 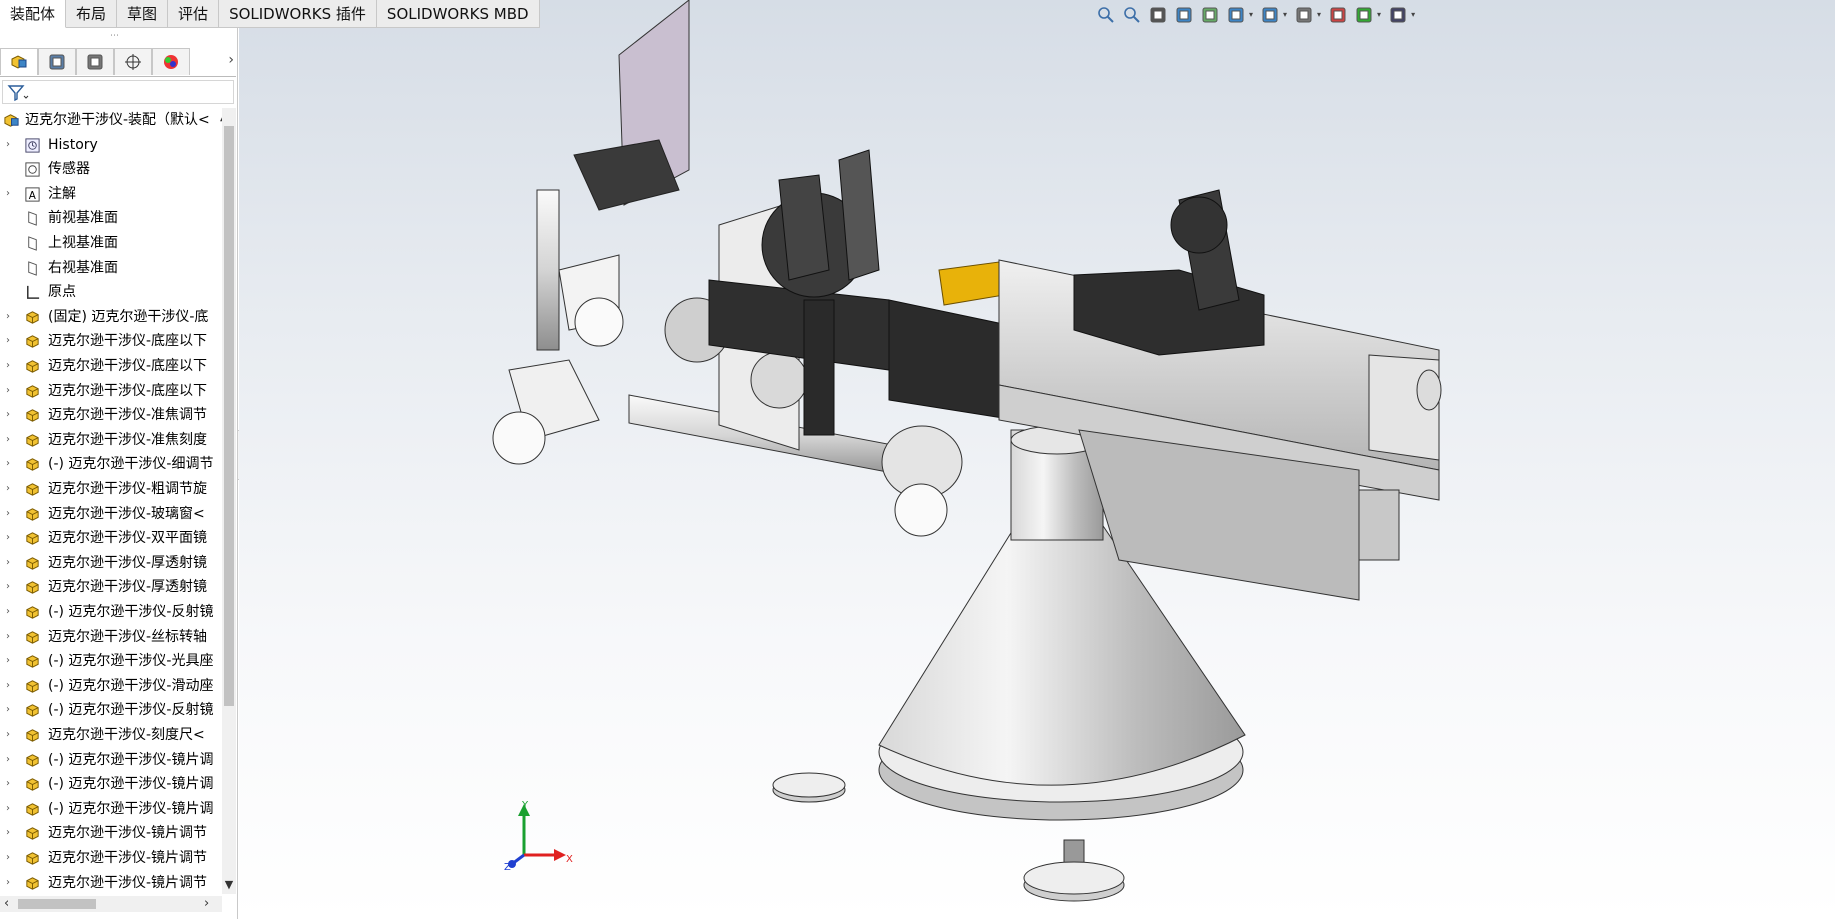 What do you see at coordinates (171, 61) in the screenshot?
I see `display-manager-icon` at bounding box center [171, 61].